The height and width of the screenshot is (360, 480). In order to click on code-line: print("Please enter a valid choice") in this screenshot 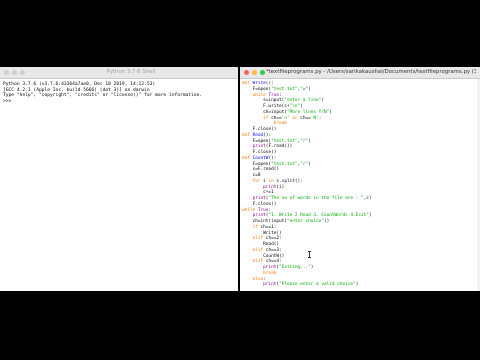, I will do `click(361, 285)`.